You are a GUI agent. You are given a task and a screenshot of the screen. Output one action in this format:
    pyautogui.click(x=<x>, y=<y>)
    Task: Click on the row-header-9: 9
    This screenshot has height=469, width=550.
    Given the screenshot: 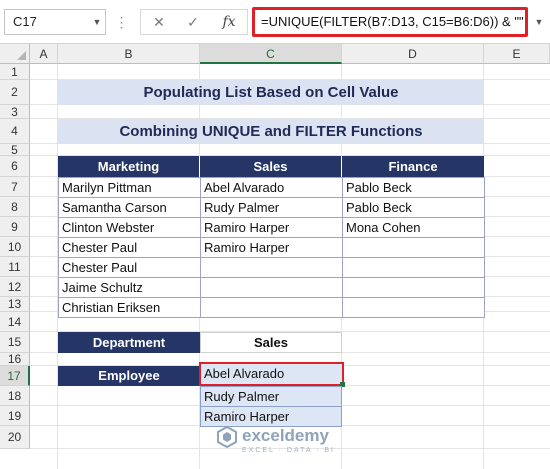 What is the action you would take?
    pyautogui.click(x=15, y=227)
    